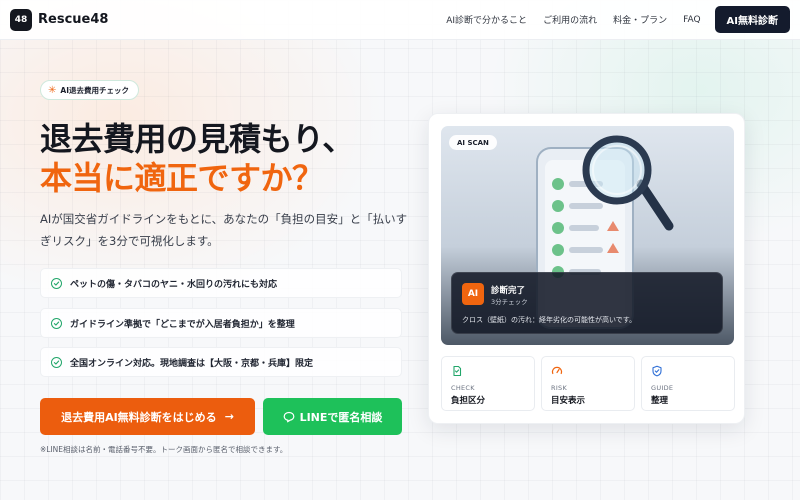 This screenshot has height=500, width=800. Describe the element at coordinates (559, 388) in the screenshot. I see `stat-caption: RISK` at that location.